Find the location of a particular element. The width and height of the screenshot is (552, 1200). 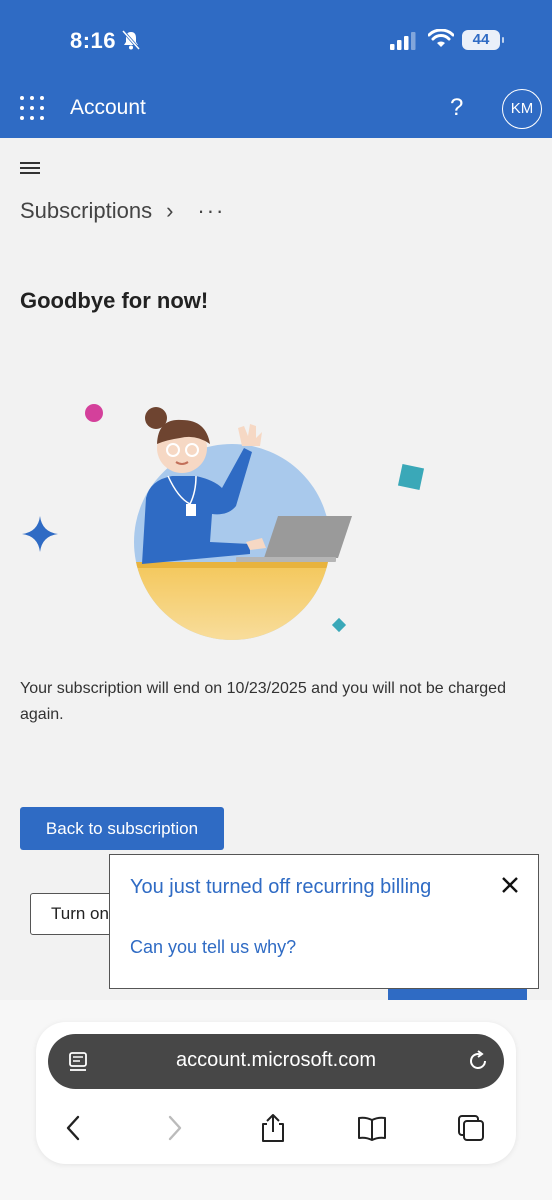

back-to-subscription-button: Back to subscription is located at coordinates (122, 828).